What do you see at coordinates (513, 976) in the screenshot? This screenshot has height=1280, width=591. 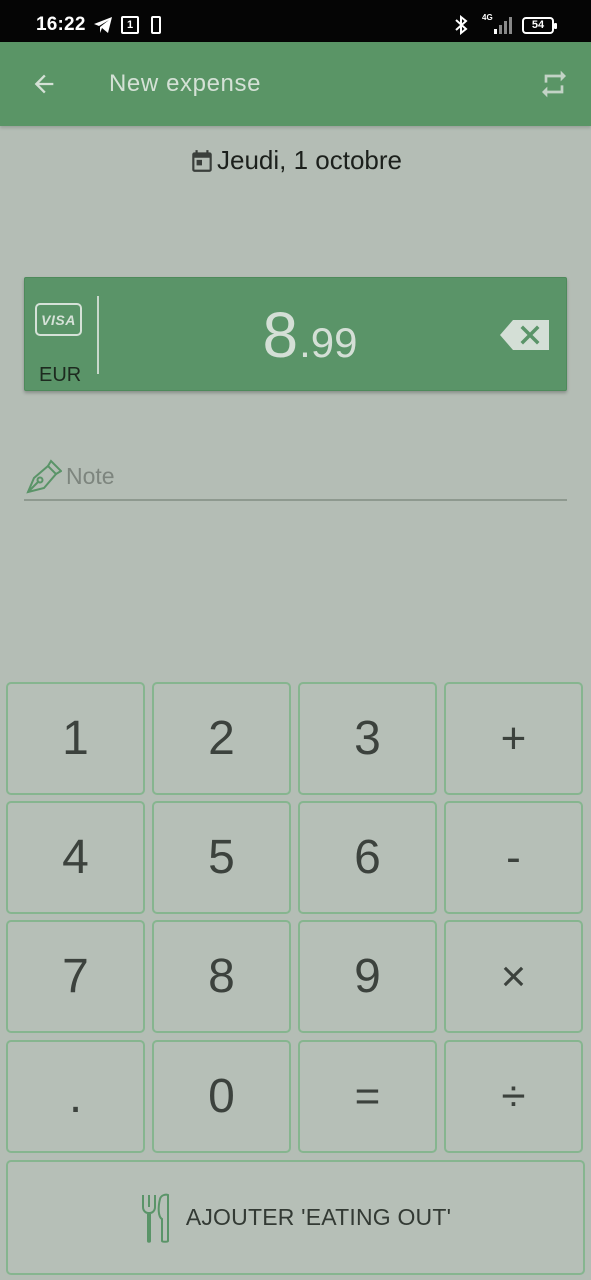 I see `key-multiply: ×` at bounding box center [513, 976].